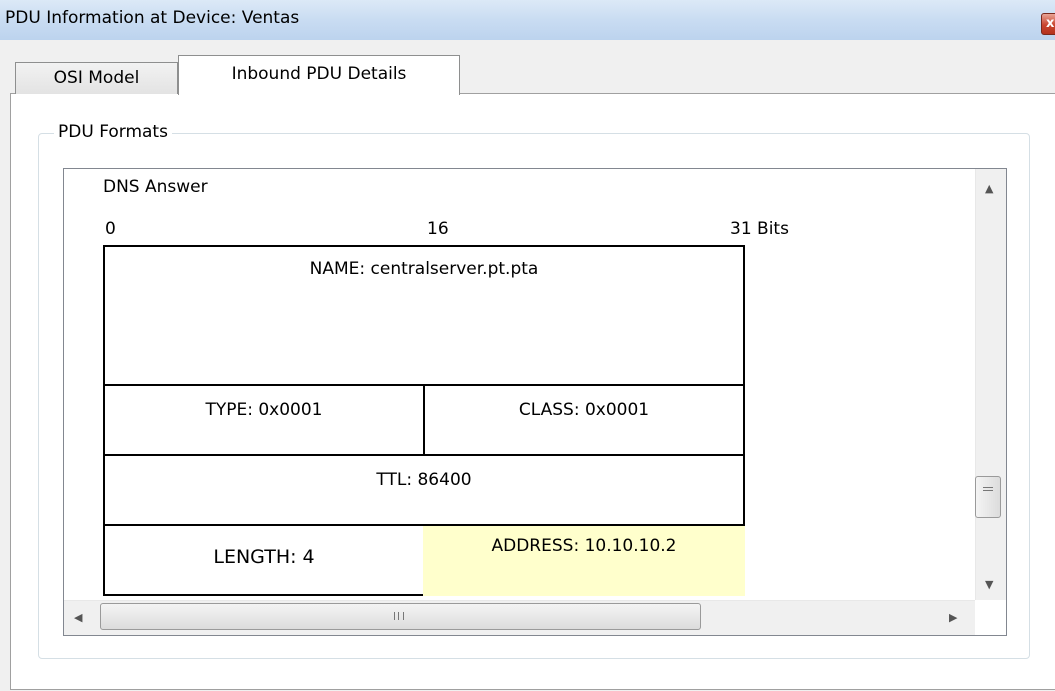 The image size is (1055, 691). What do you see at coordinates (438, 229) in the screenshot?
I see `bit-label-mid: 16` at bounding box center [438, 229].